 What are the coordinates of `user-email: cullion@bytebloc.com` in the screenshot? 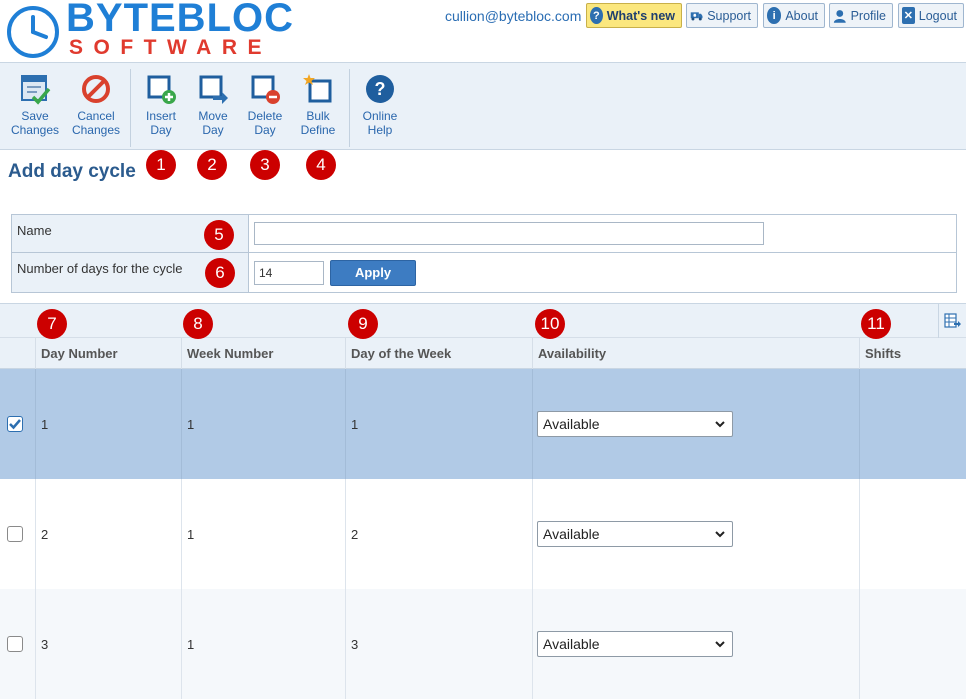 It's located at (513, 16).